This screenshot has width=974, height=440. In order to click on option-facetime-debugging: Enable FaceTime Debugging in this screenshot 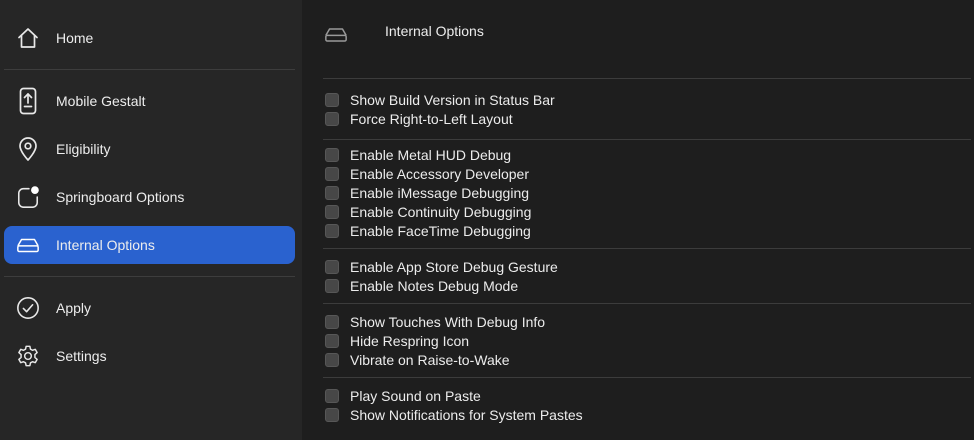, I will do `click(428, 230)`.